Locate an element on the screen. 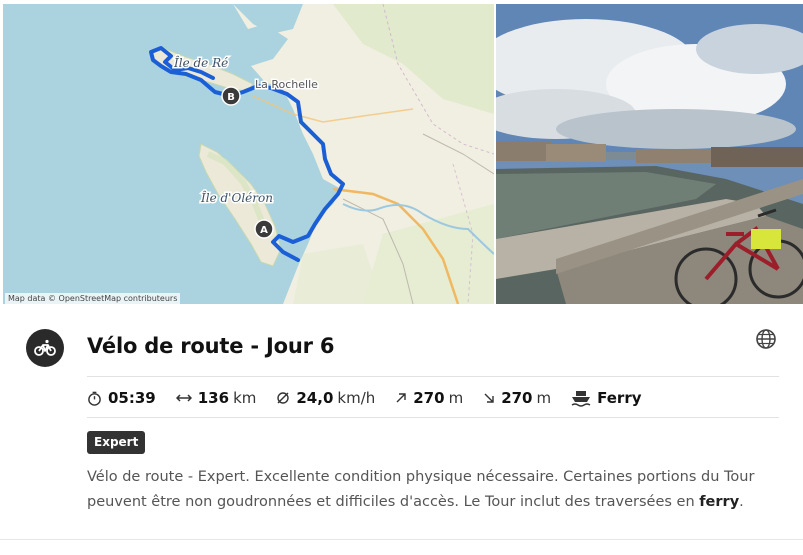  stat-speed: 24,0 km/h is located at coordinates (325, 398).